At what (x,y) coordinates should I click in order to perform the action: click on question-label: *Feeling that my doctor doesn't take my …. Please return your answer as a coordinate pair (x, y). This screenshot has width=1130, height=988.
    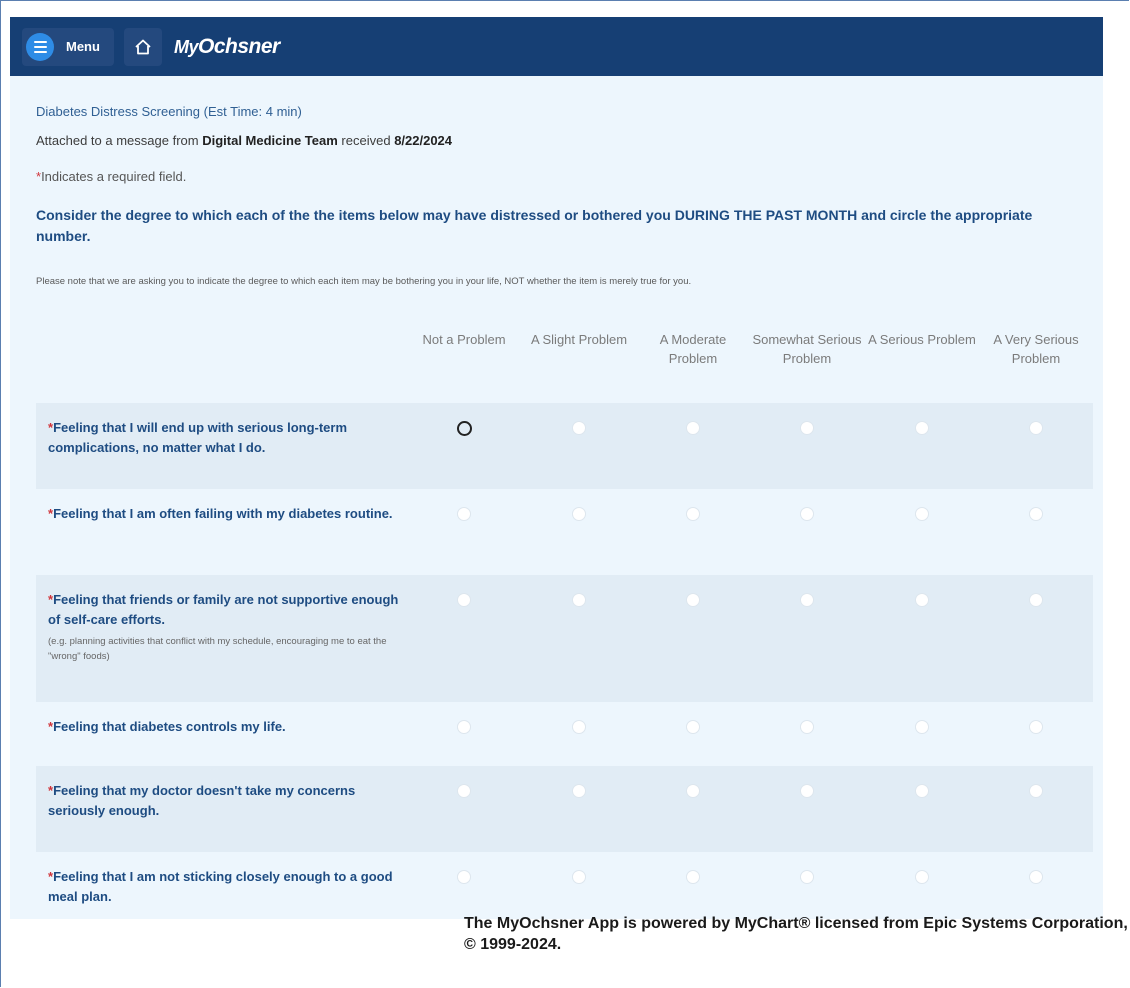
    Looking at the image, I should click on (228, 801).